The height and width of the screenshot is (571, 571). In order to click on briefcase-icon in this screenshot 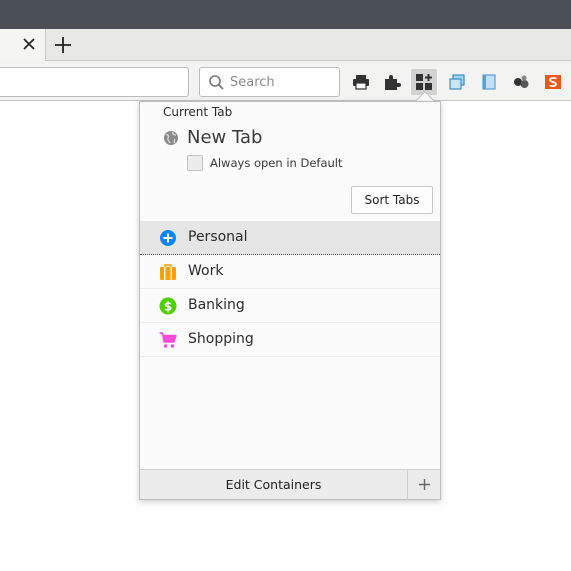, I will do `click(168, 272)`.